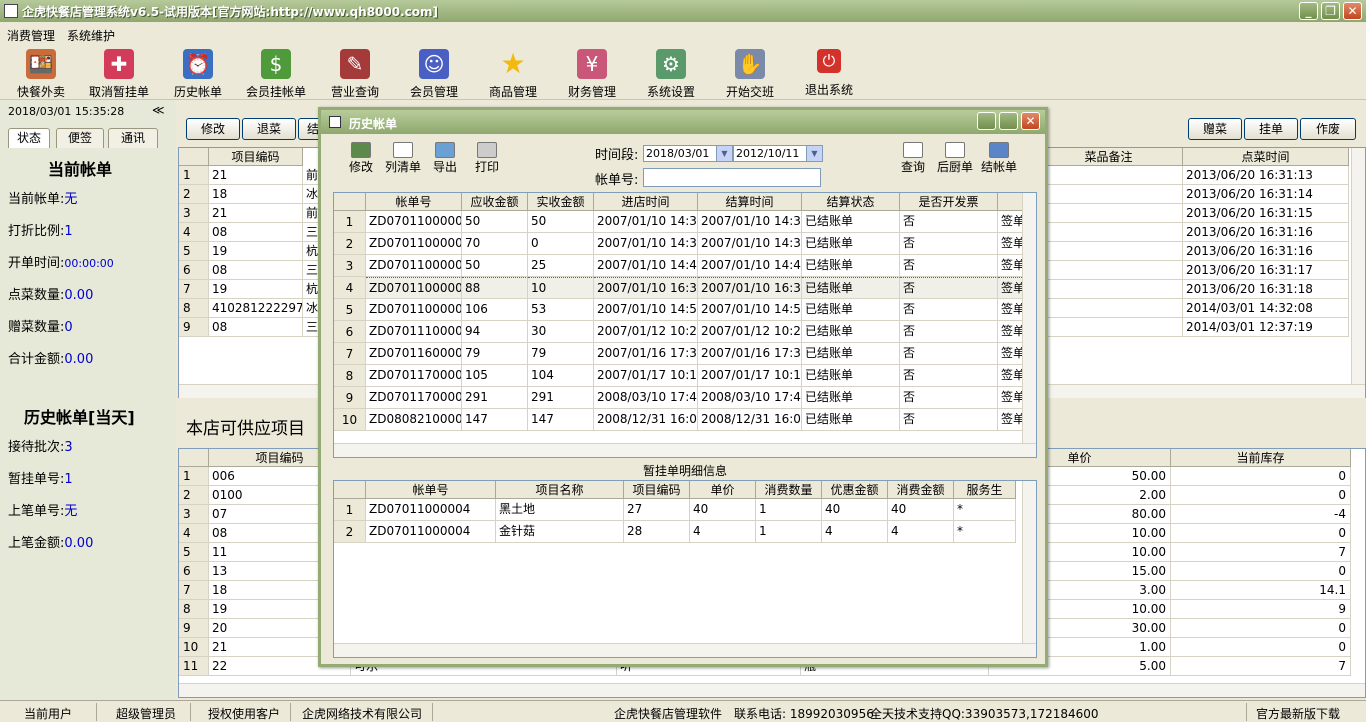 The image size is (1366, 722). I want to click on detail-cell: 黑土地, so click(560, 510).